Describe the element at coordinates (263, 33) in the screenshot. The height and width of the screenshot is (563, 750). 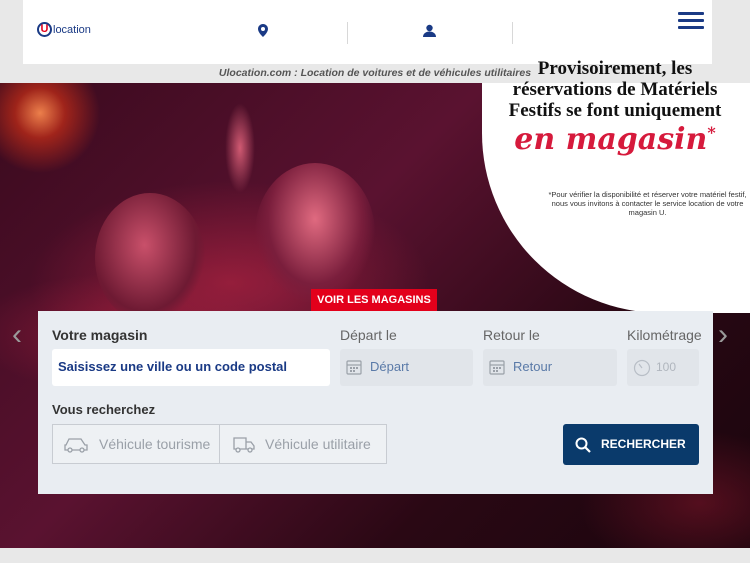
I see `map-pin-icon` at that location.